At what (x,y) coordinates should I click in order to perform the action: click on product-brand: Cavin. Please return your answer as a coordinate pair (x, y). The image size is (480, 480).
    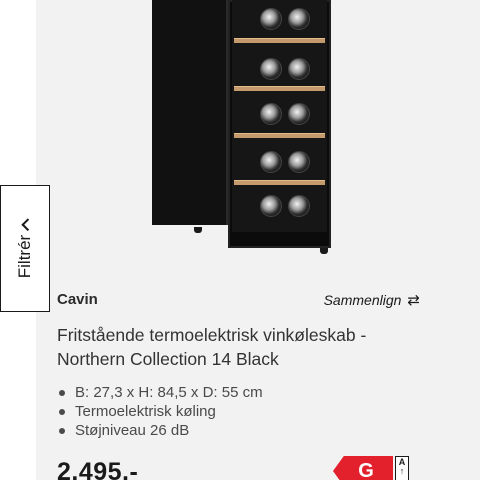
    Looking at the image, I should click on (77, 299).